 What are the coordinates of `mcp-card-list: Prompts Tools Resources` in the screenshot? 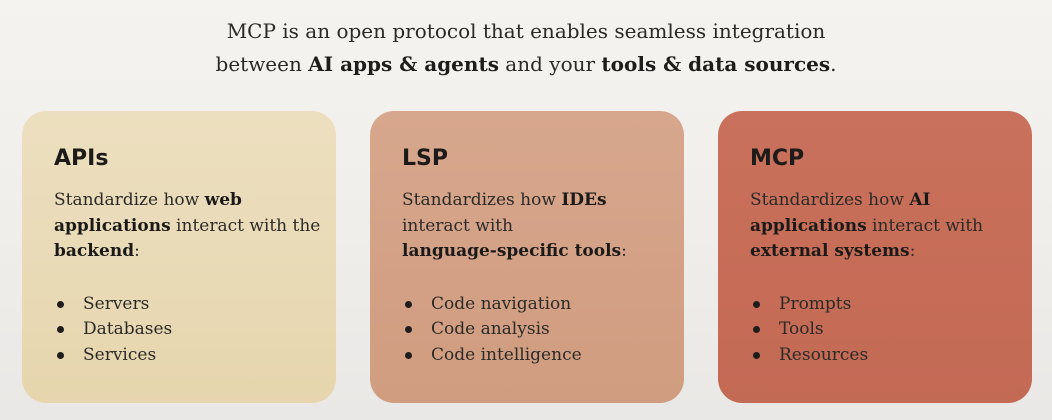 It's located at (891, 330).